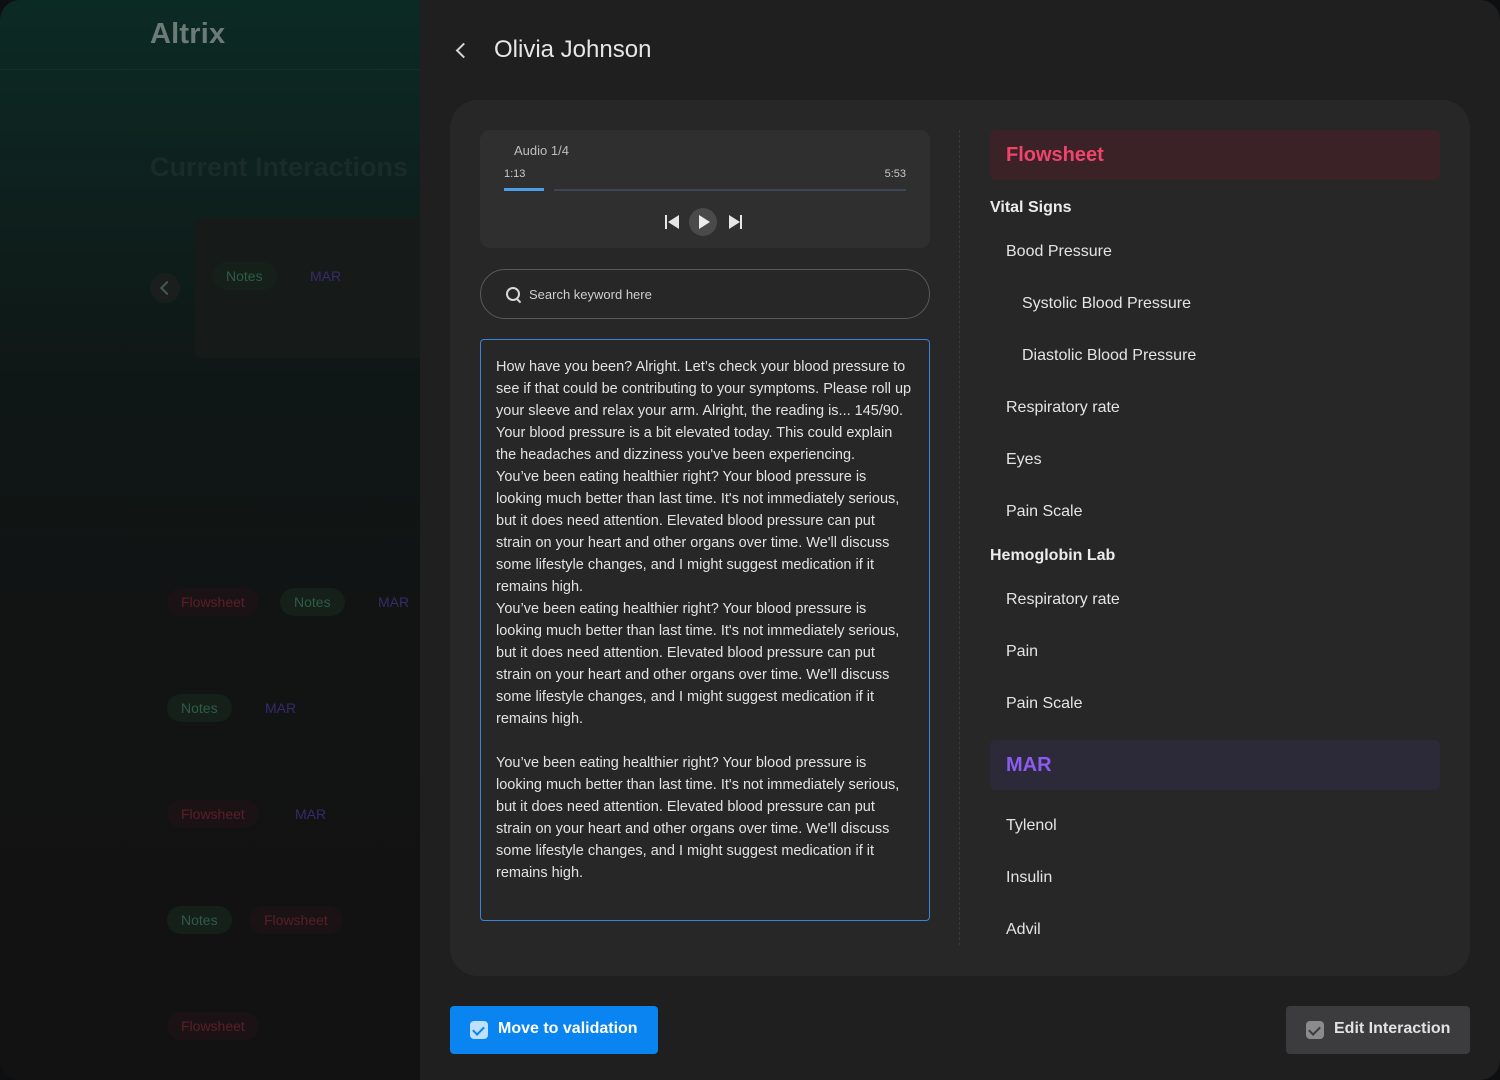 The width and height of the screenshot is (1500, 1080). What do you see at coordinates (1031, 826) in the screenshot?
I see `item-tylenol: Tylenol` at bounding box center [1031, 826].